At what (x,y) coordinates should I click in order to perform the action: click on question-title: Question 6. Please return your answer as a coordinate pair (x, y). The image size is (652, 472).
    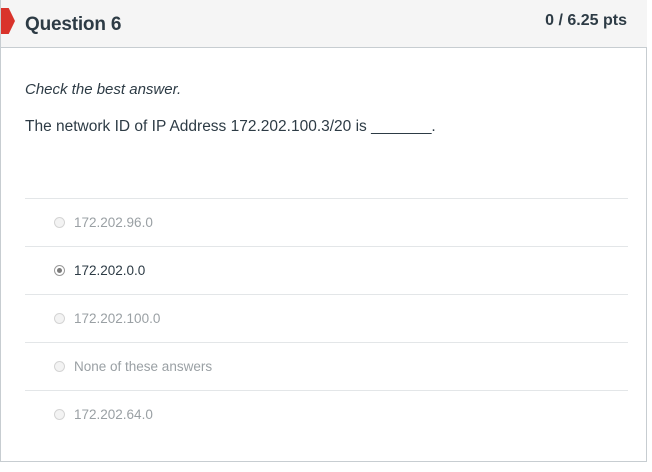
    Looking at the image, I should click on (73, 24).